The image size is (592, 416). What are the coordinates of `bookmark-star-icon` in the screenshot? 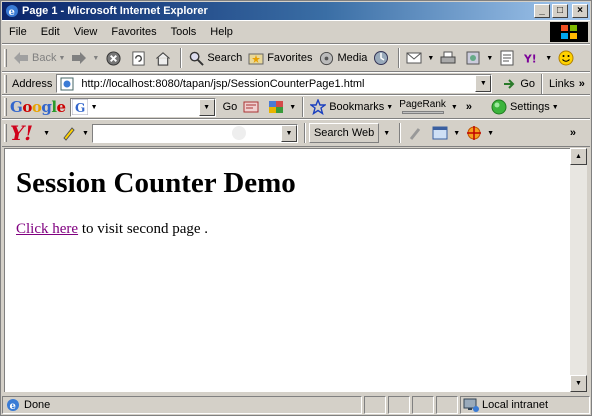 It's located at (318, 107).